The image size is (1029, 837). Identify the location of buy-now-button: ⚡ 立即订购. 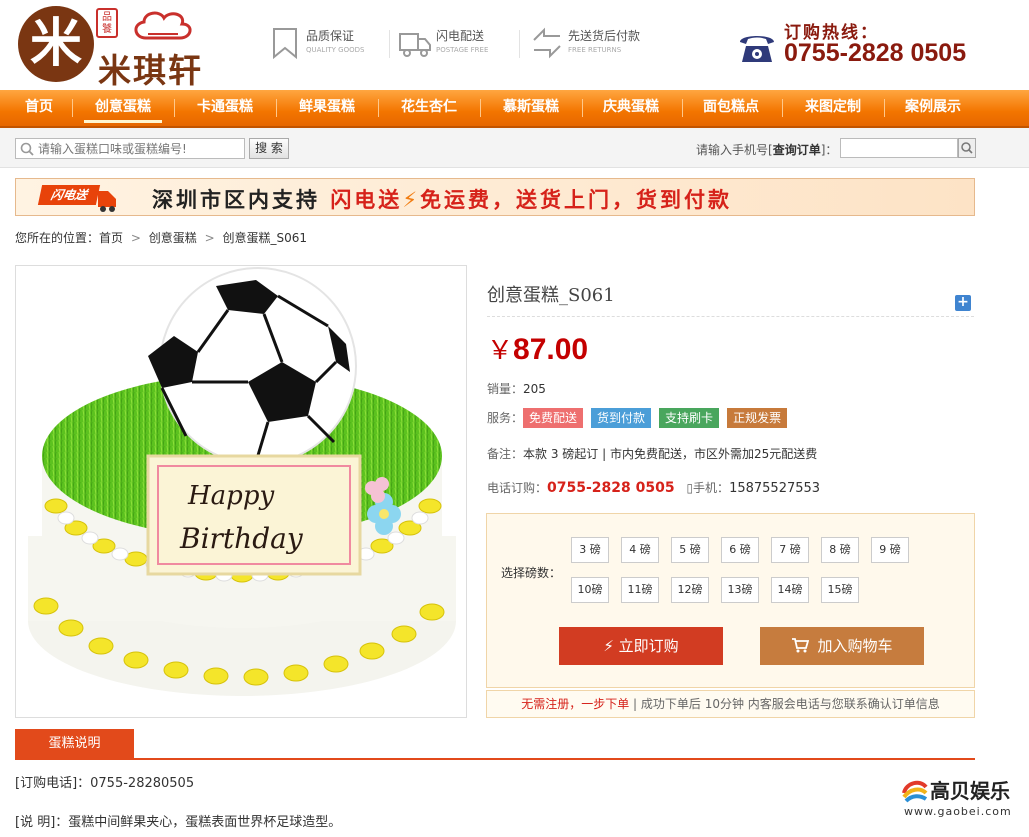
(641, 646).